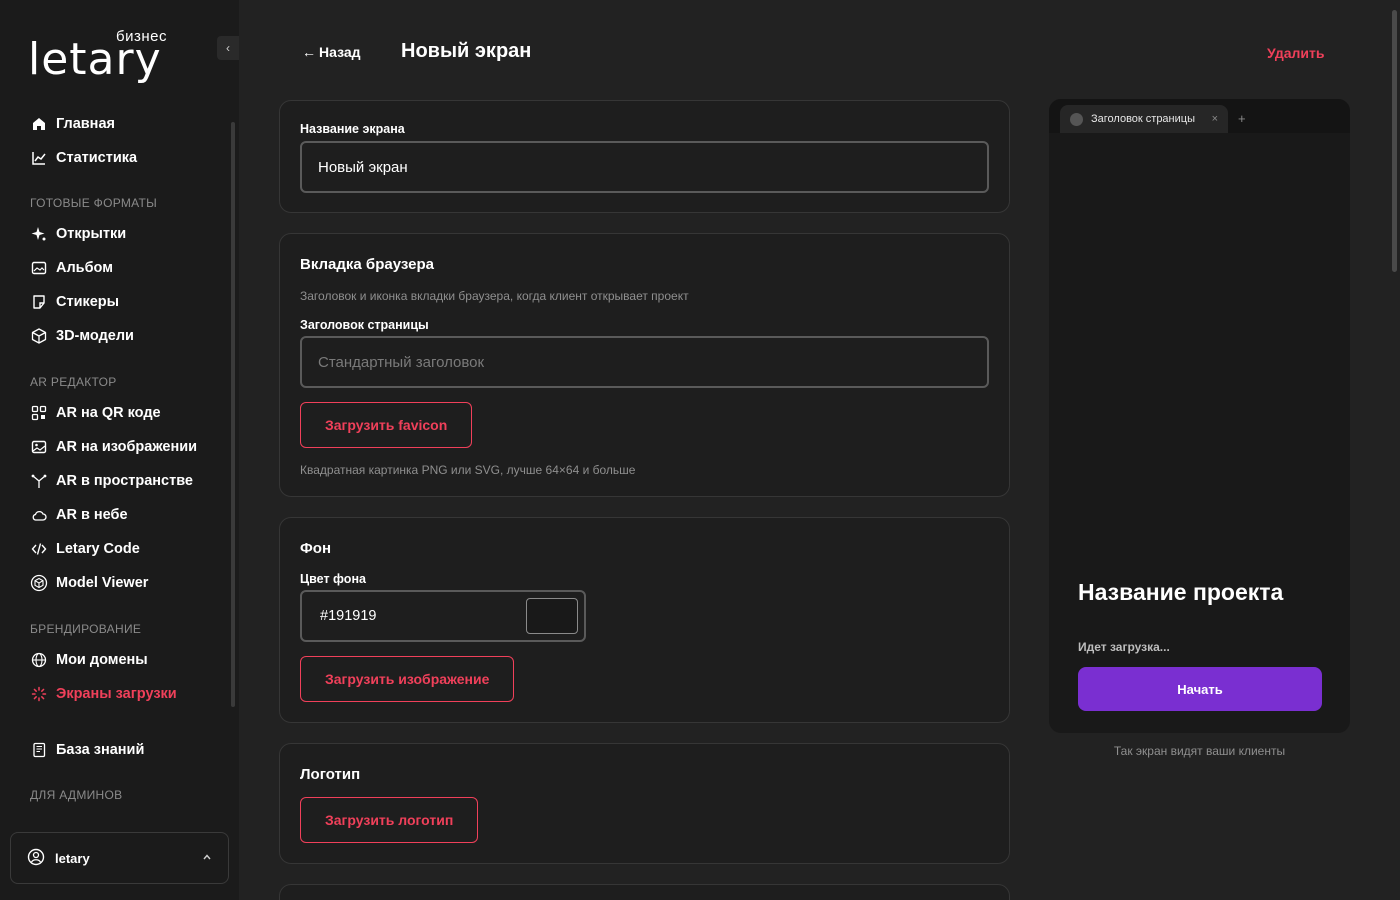 Image resolution: width=1400 pixels, height=900 pixels. I want to click on sidebar-item-label: Model Viewer, so click(102, 583).